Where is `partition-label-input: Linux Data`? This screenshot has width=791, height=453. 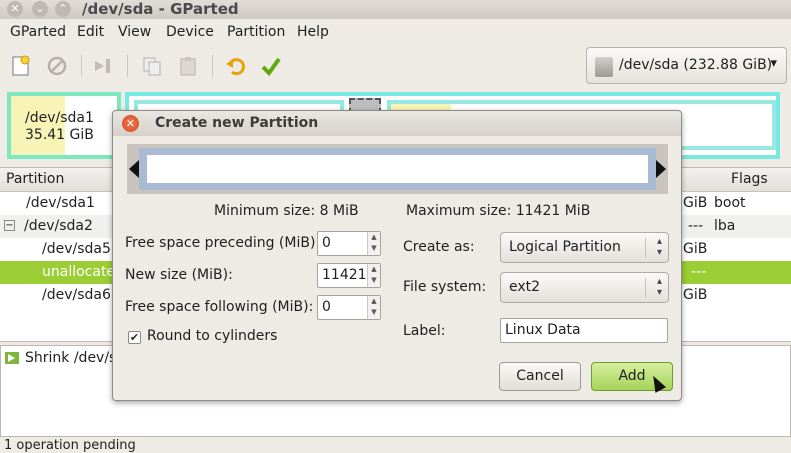 partition-label-input: Linux Data is located at coordinates (584, 330).